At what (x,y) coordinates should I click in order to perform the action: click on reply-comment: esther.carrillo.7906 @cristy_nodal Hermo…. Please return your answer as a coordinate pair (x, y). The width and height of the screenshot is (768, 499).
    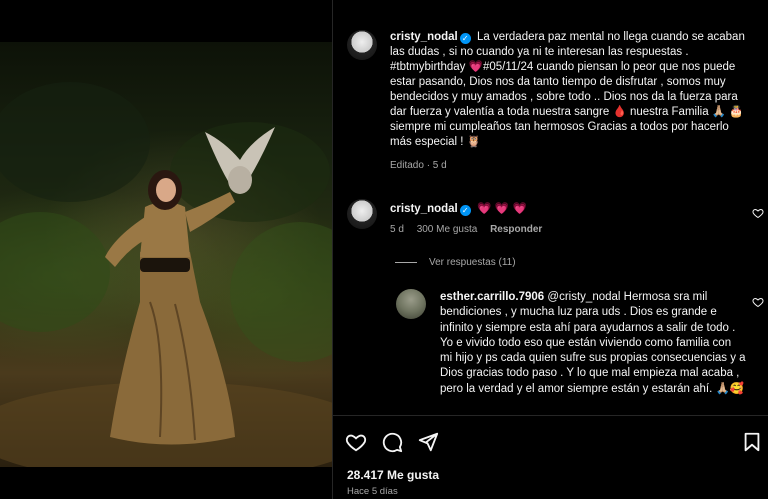
    Looking at the image, I should click on (593, 343).